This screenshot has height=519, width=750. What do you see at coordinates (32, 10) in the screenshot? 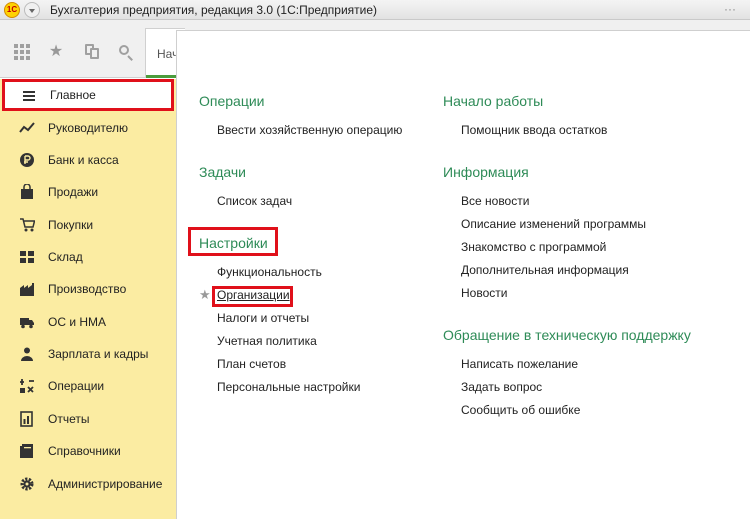
I see `main-menu-button` at bounding box center [32, 10].